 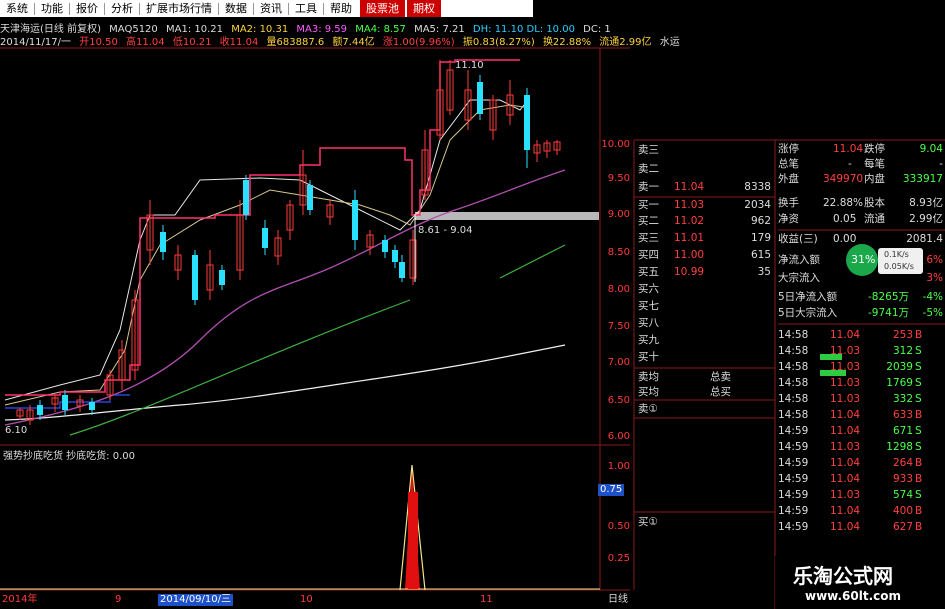 I want to click on stat-value: 0.05, so click(x=845, y=219).